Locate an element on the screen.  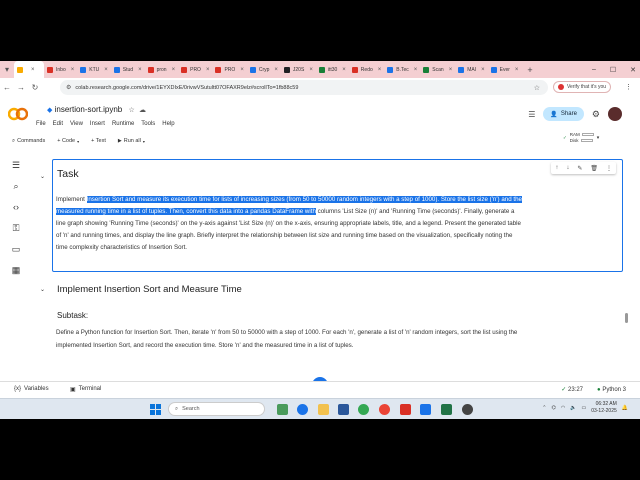
browser-tab: KTU × is located at coordinates (94, 69).